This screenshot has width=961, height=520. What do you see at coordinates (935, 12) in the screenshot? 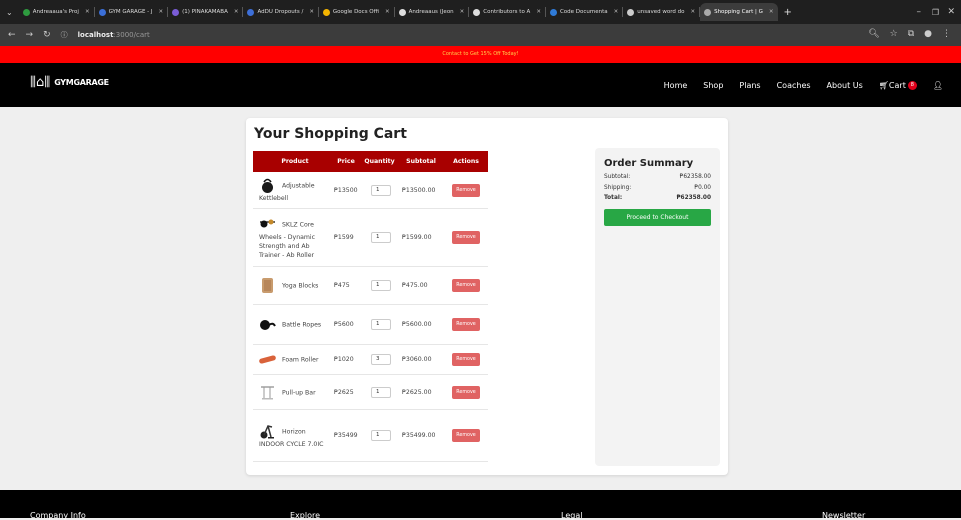
I see `restore-button: ❐` at bounding box center [935, 12].